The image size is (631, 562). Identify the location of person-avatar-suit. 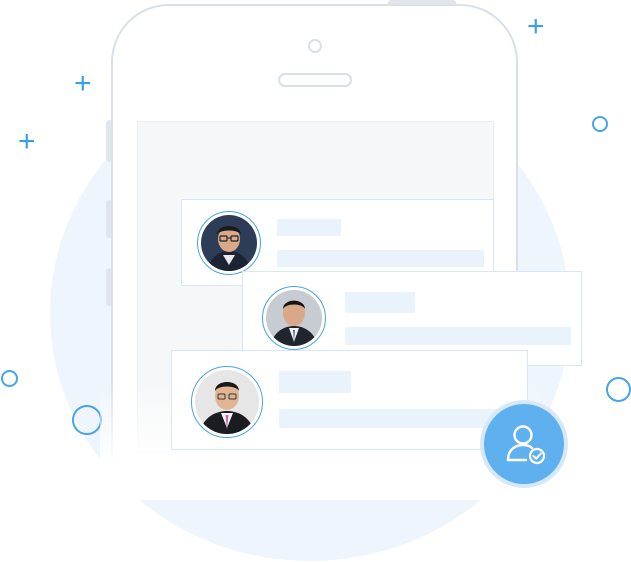
(294, 318).